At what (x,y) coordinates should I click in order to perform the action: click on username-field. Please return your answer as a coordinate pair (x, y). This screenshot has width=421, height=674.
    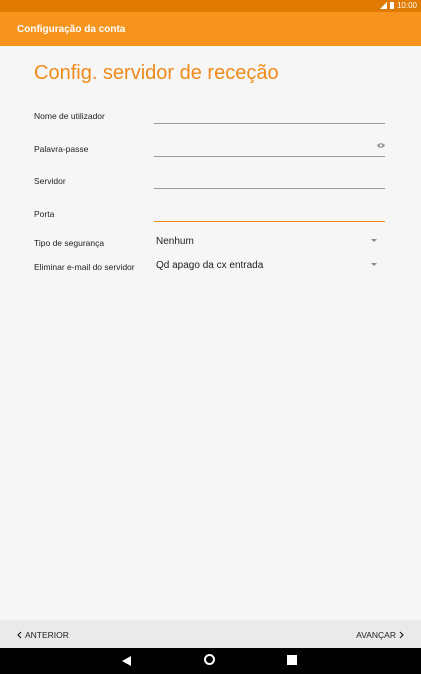
    Looking at the image, I should click on (269, 113).